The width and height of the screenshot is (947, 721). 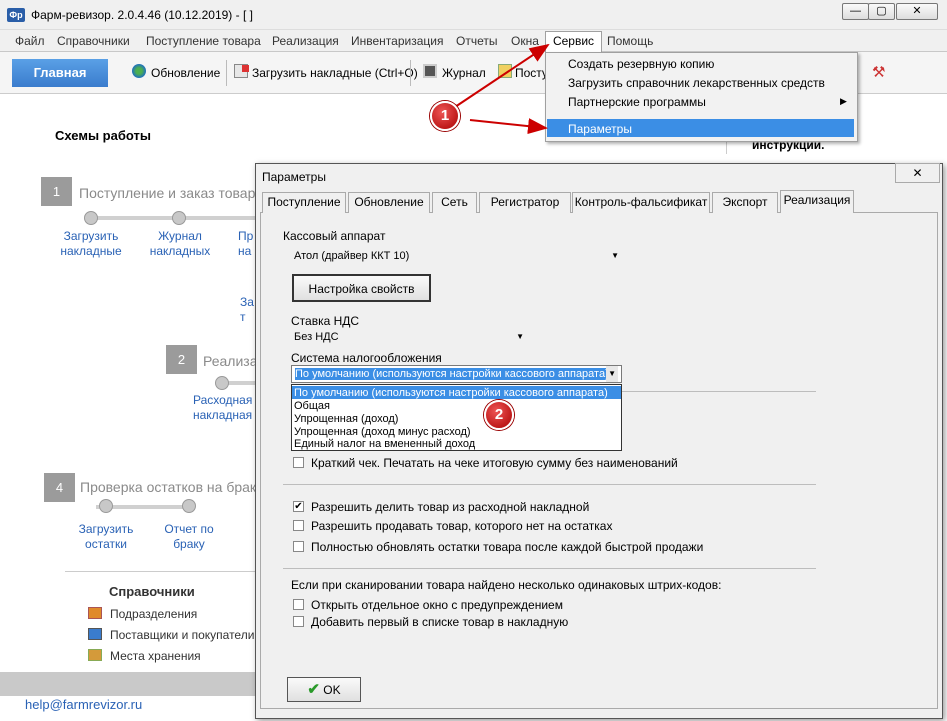 What do you see at coordinates (298, 506) in the screenshot?
I see `split-goods-checkbox: ✔` at bounding box center [298, 506].